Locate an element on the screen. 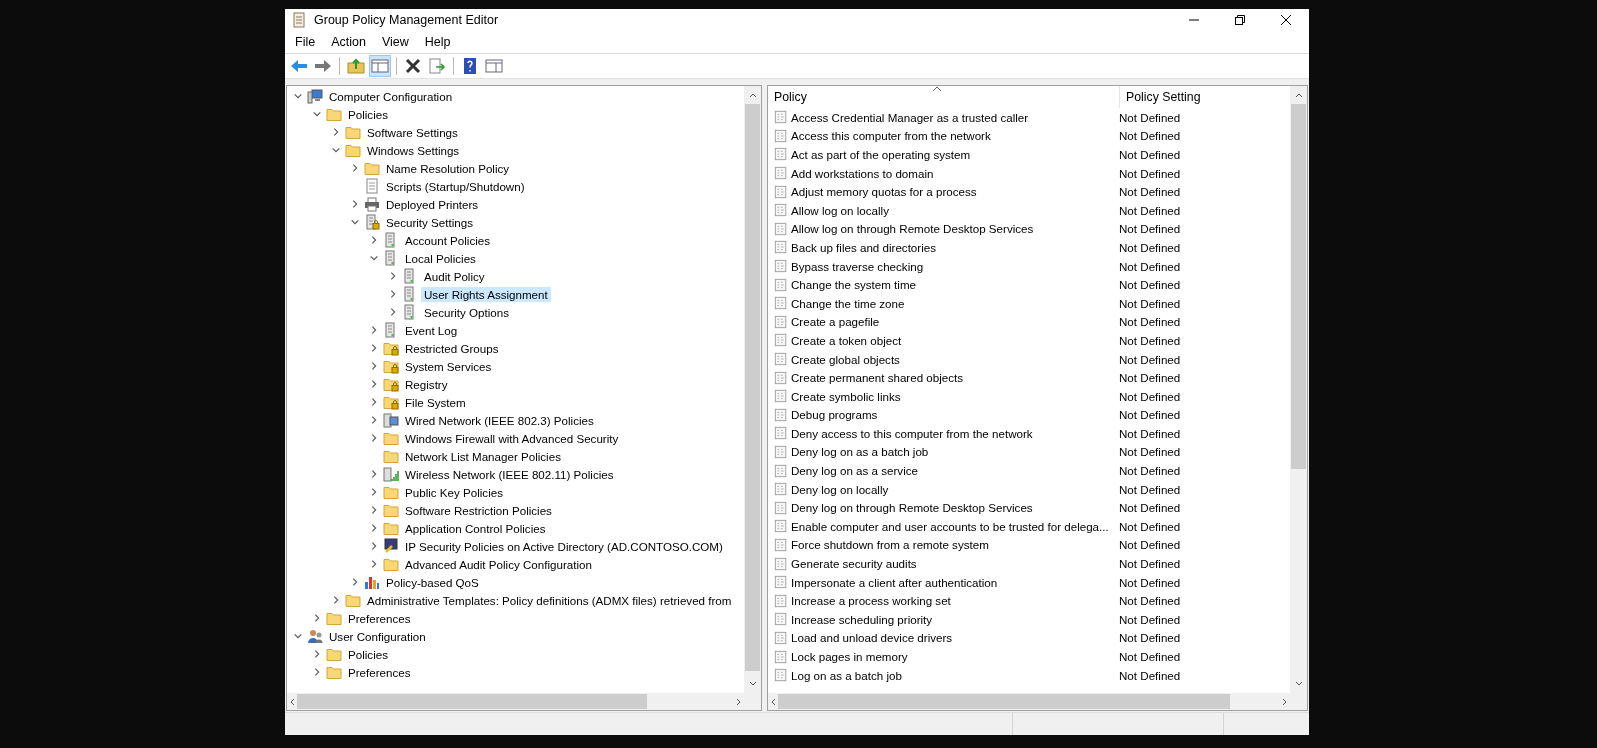 The width and height of the screenshot is (1597, 748). tree-item: Network List Manager Policies is located at coordinates (483, 456).